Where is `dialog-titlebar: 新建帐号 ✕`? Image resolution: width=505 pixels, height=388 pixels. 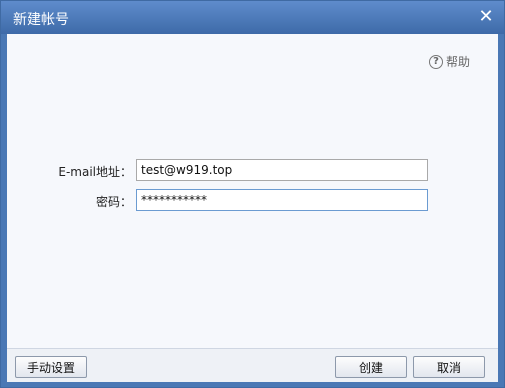
dialog-titlebar: 新建帐号 ✕ is located at coordinates (252, 17).